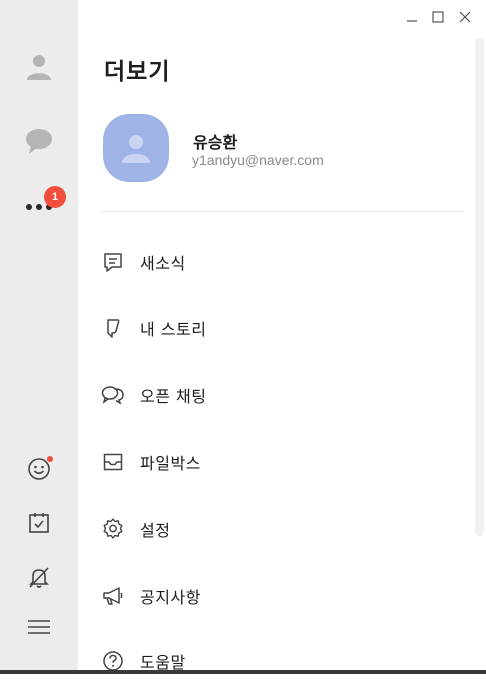 The width and height of the screenshot is (486, 688). Describe the element at coordinates (274, 462) in the screenshot. I see `menu-item-file-box: 파일박스` at that location.